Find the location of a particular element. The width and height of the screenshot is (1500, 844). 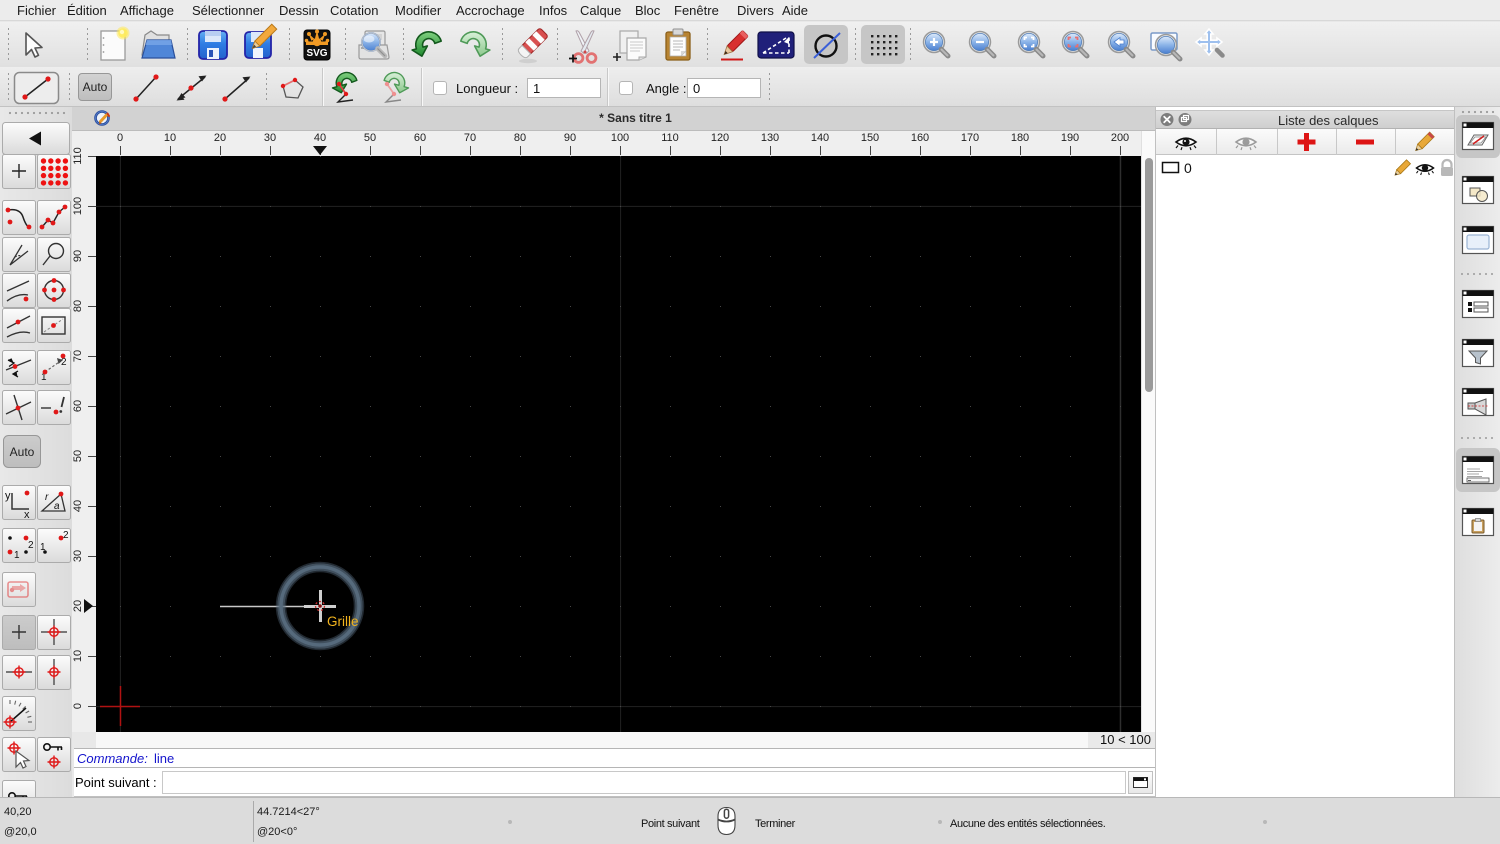

svg-text: x is located at coordinates (27, 515).